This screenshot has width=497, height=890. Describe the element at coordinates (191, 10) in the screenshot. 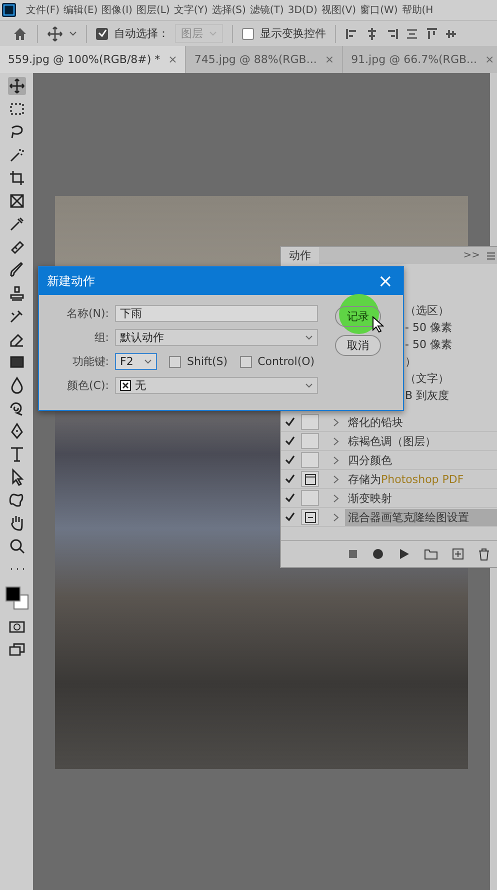

I see `menu-item: 文字(Y)` at that location.